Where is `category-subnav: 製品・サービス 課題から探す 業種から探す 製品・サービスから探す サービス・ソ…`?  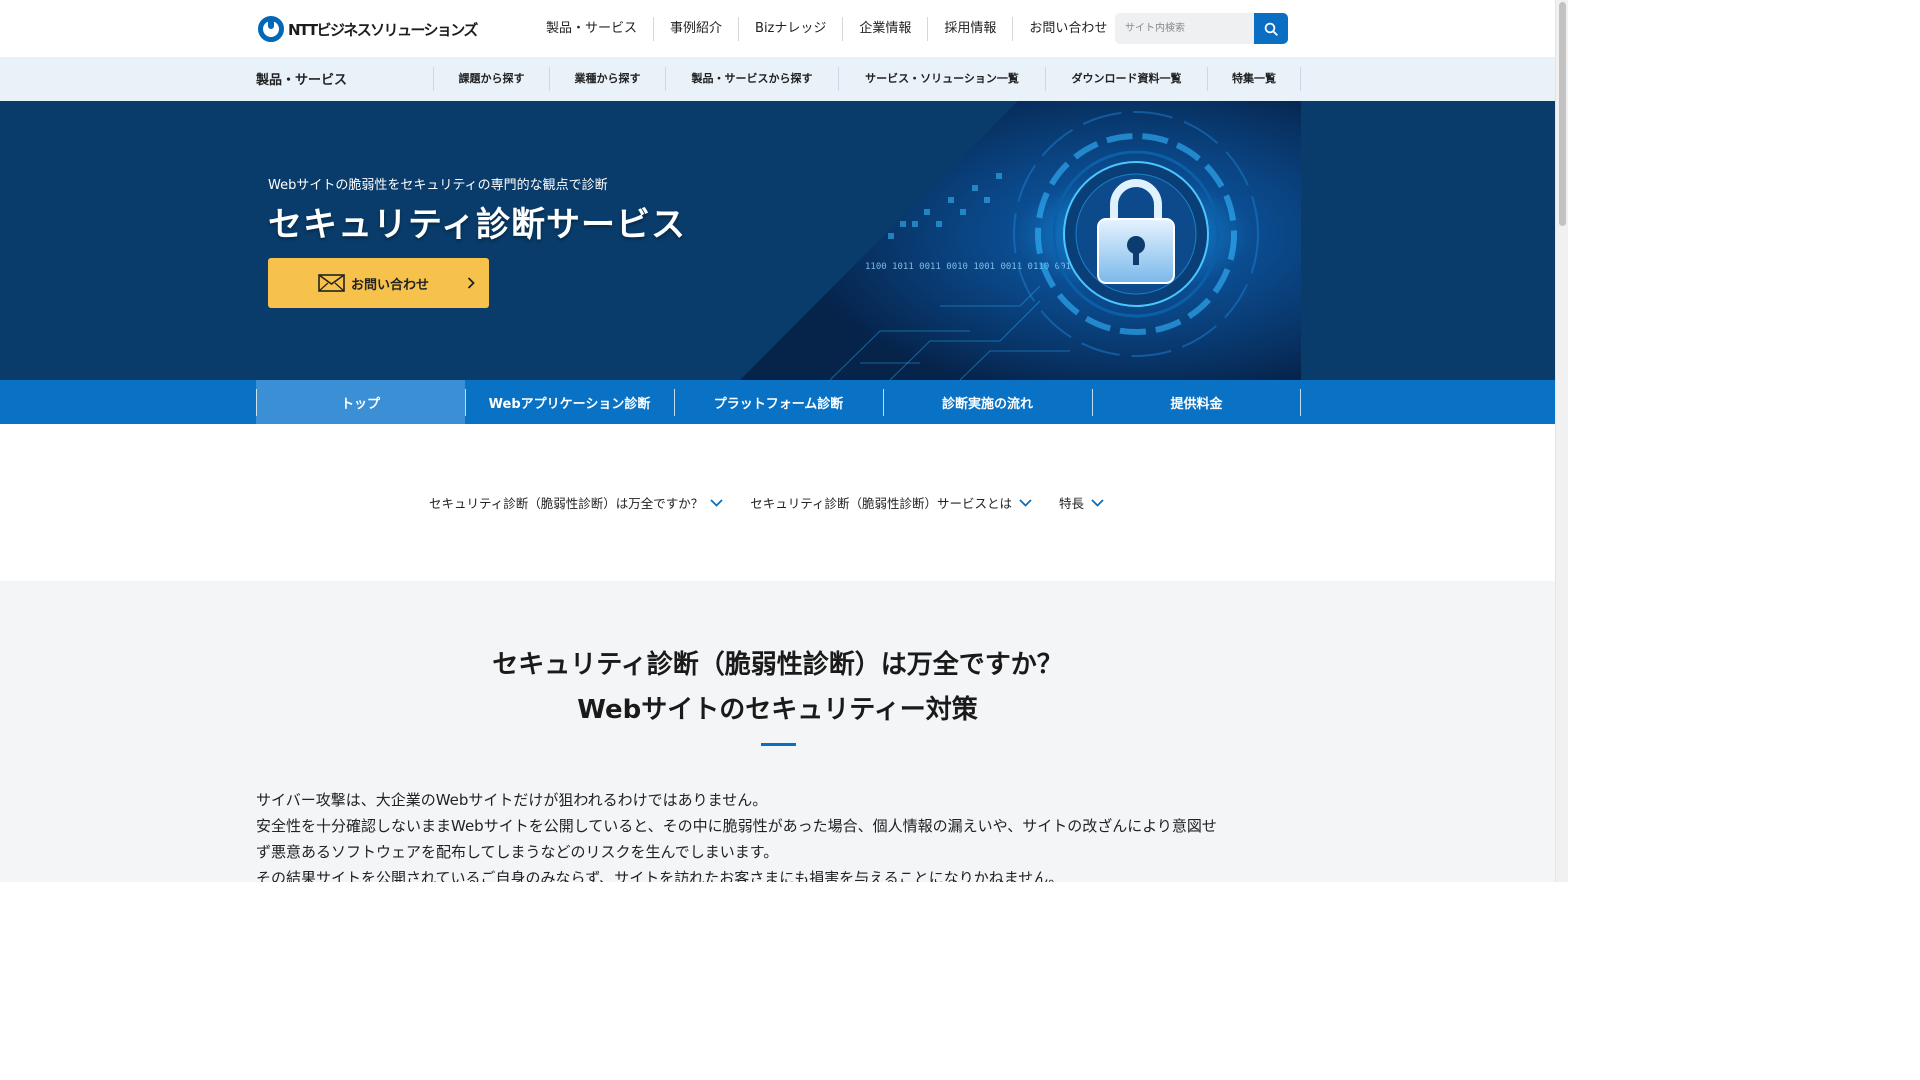 category-subnav: 製品・サービス 課題から探す 業種から探す 製品・サービスから探す サービス・ソ… is located at coordinates (777, 79).